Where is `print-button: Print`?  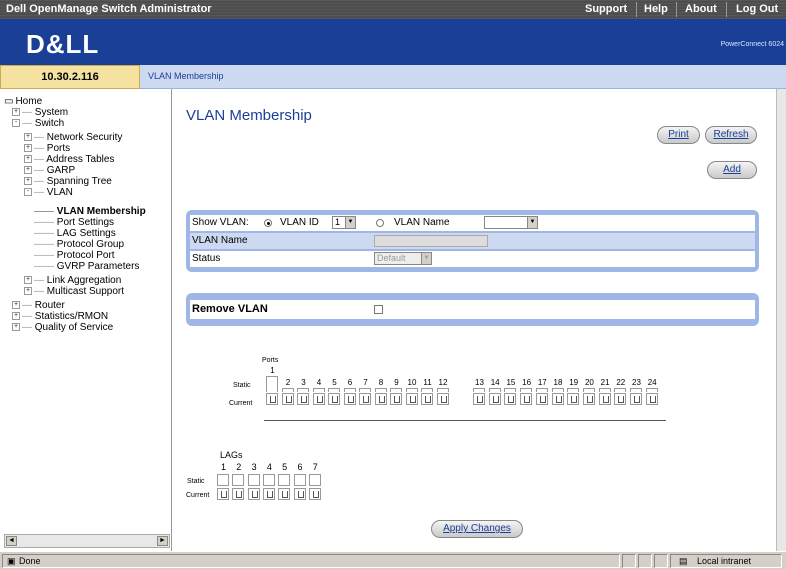
print-button: Print is located at coordinates (678, 135).